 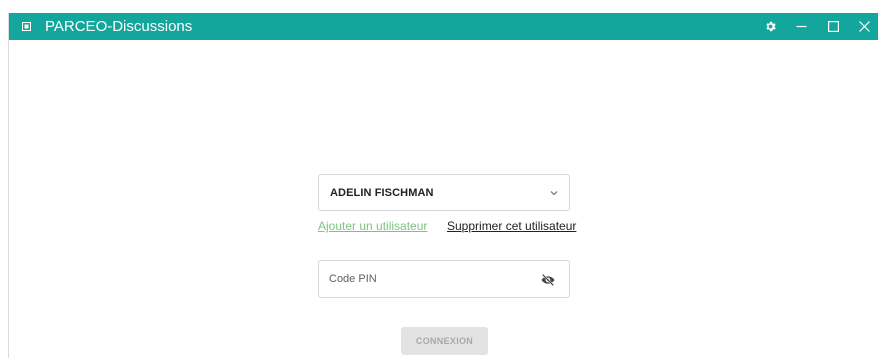 I want to click on add-user-link: Ajouter un utilisateur, so click(x=372, y=226).